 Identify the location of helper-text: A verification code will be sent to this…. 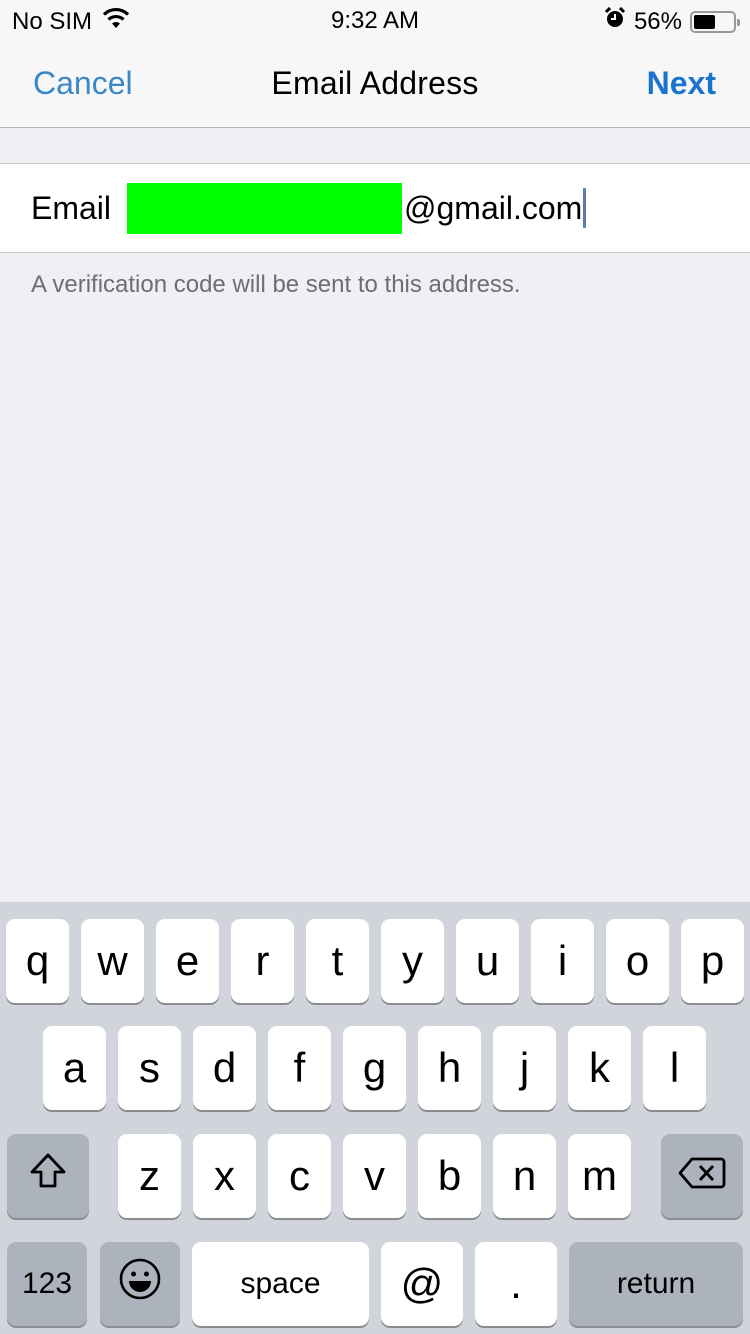
(276, 284).